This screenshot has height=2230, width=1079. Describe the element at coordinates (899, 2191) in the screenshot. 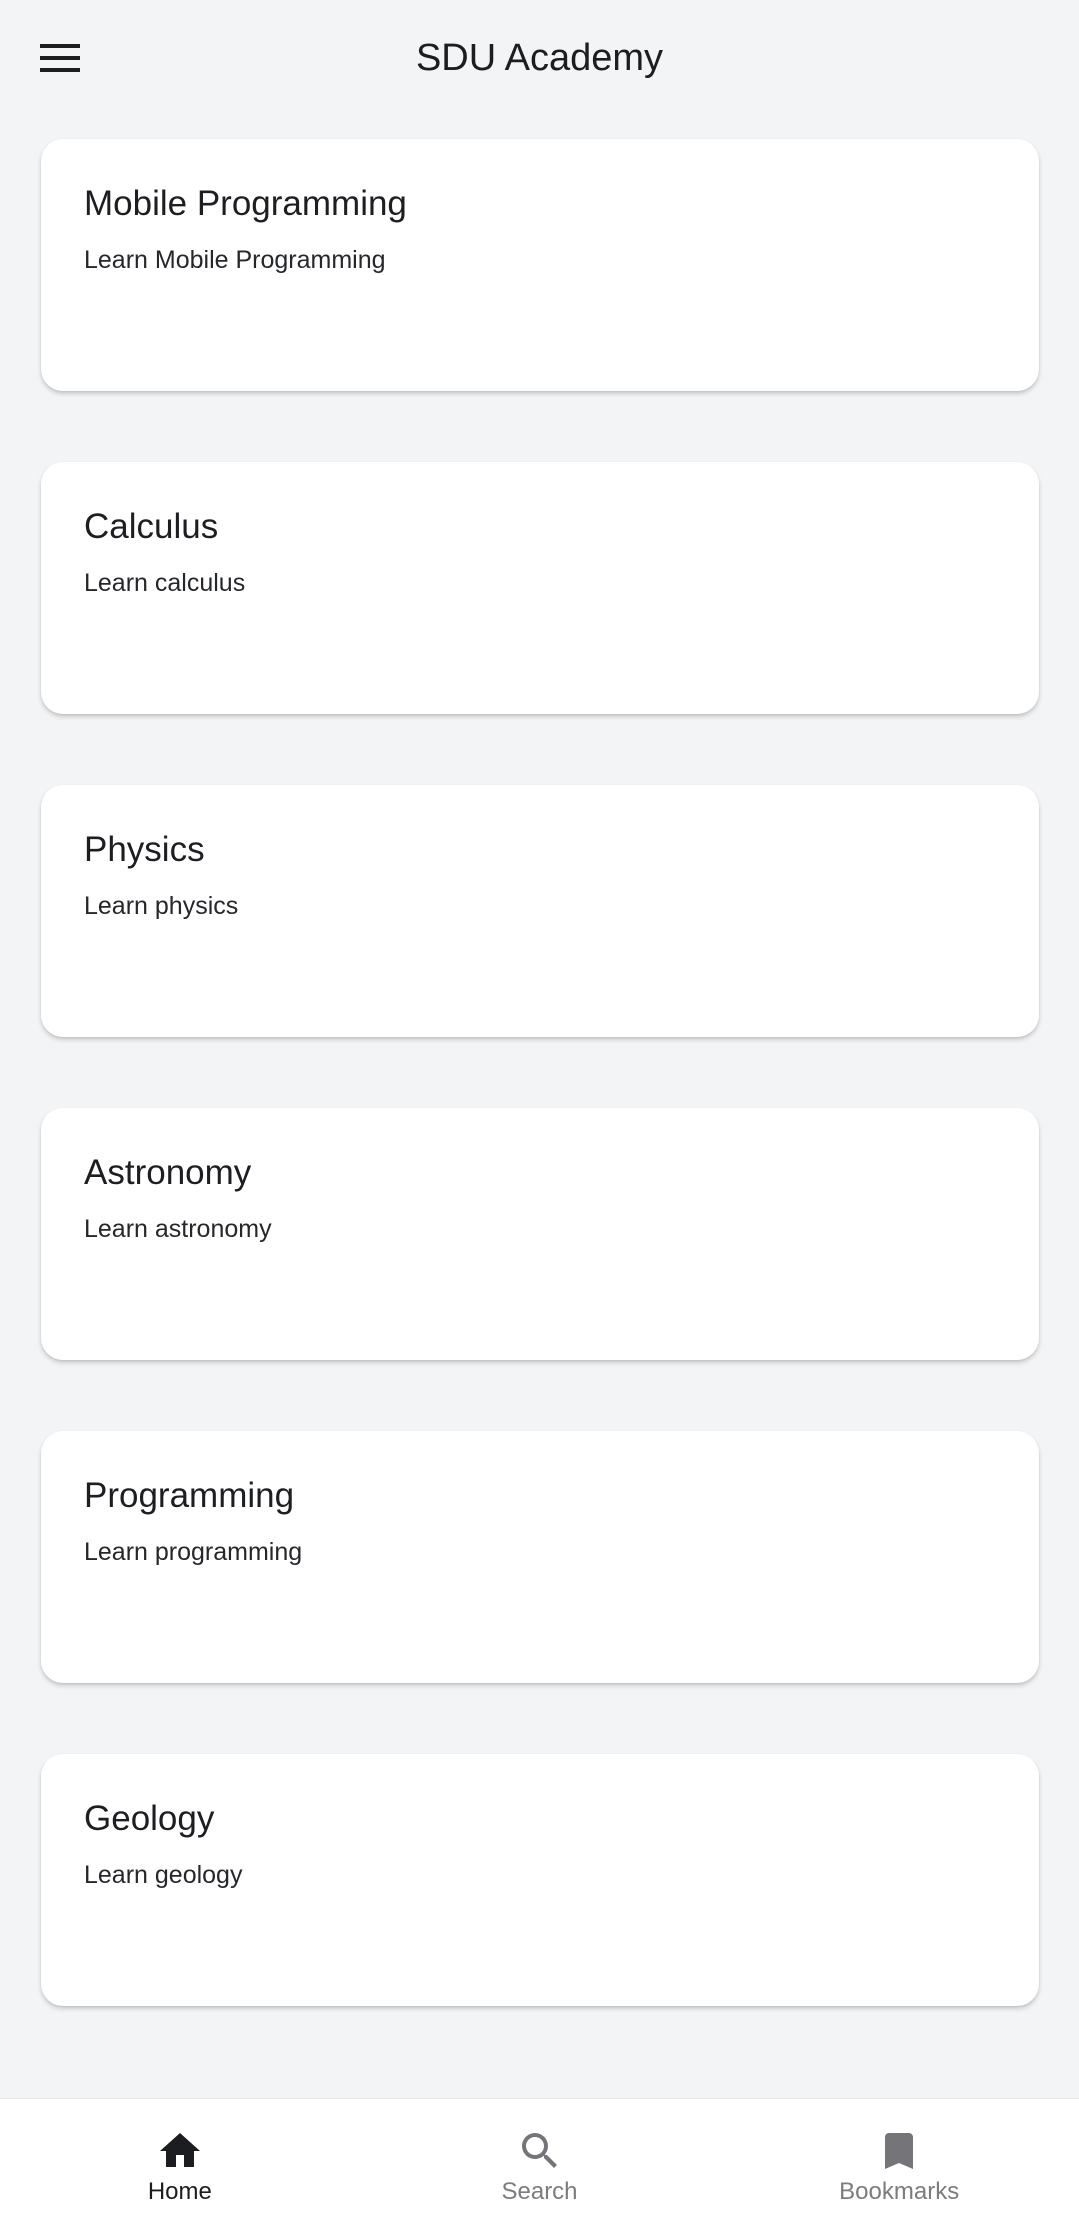

I see `nav-label-bookmarks: Bookmarks` at that location.